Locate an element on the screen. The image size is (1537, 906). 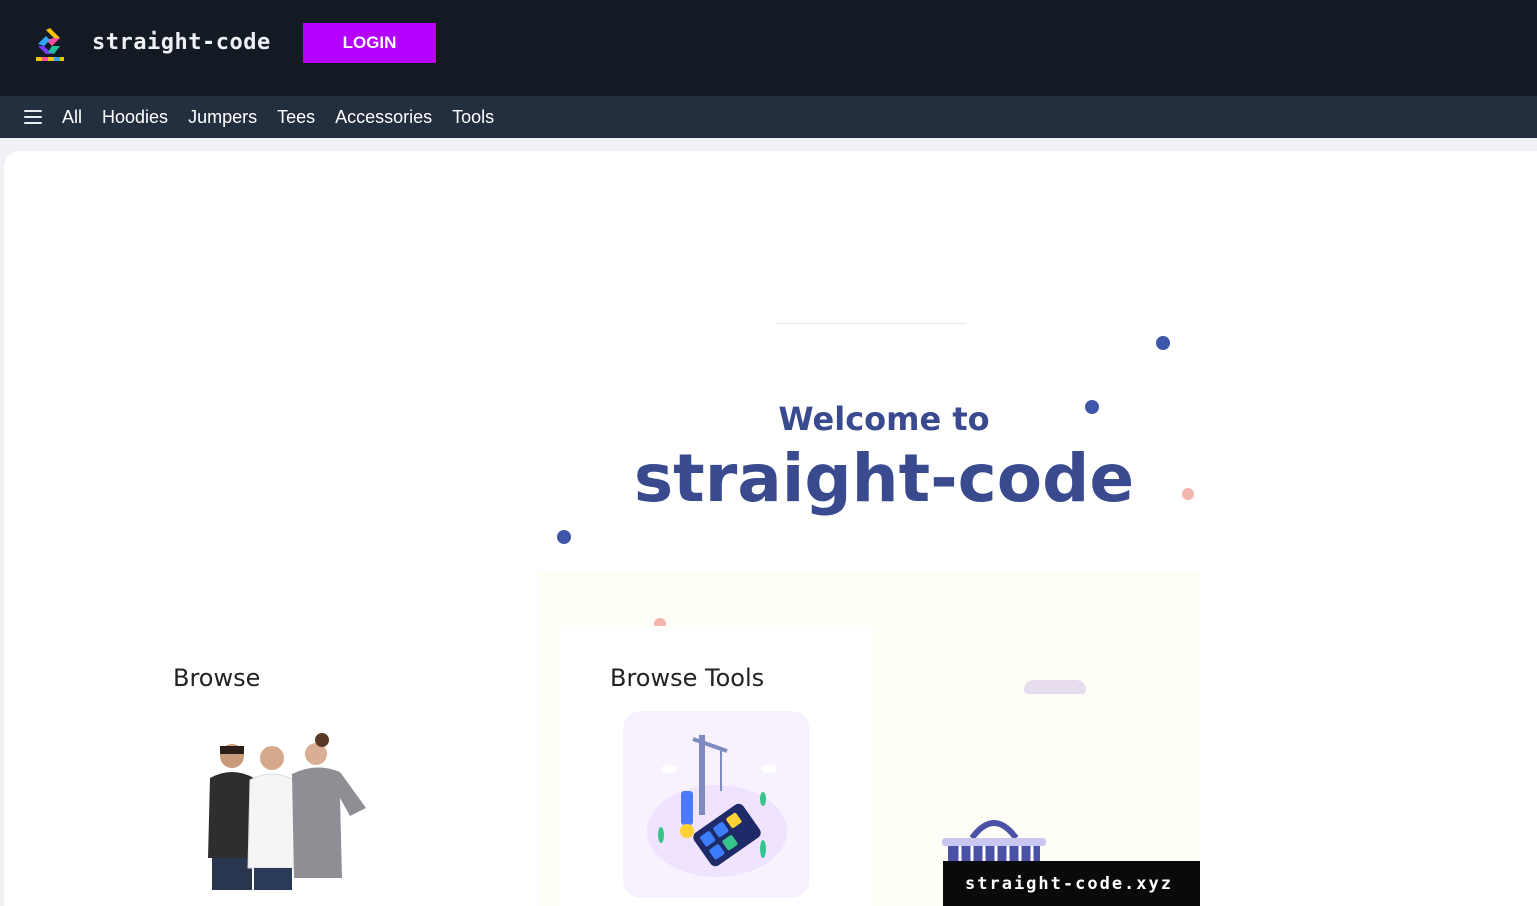
domain-badge: straight-code.xyz is located at coordinates (1071, 883).